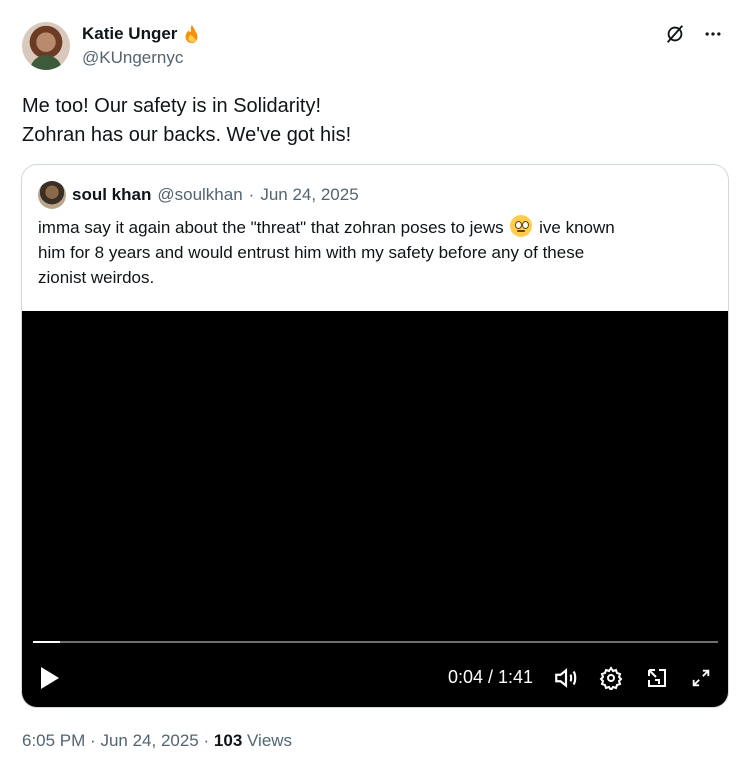 The width and height of the screenshot is (743, 758). I want to click on video-time: 0:04 / 1:41, so click(491, 677).